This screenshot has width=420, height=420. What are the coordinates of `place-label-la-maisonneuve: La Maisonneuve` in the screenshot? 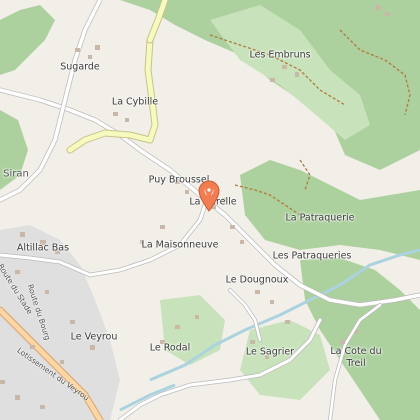 It's located at (180, 245).